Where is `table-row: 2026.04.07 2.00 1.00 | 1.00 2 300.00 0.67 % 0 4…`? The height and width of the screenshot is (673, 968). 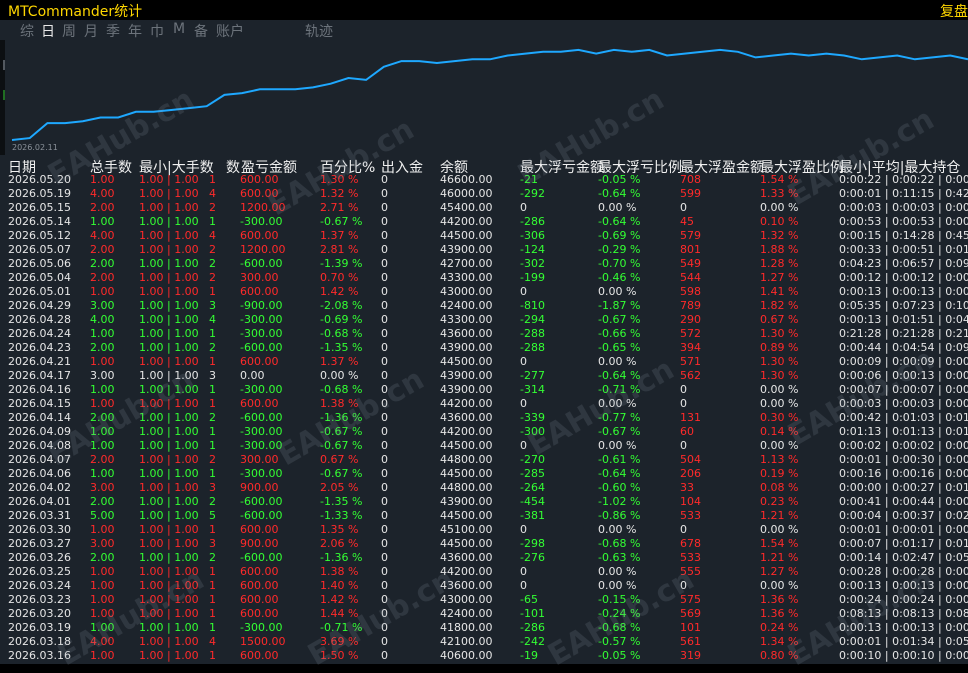
table-row: 2026.04.07 2.00 1.00 | 1.00 2 300.00 0.67 % 0 4… is located at coordinates (484, 460).